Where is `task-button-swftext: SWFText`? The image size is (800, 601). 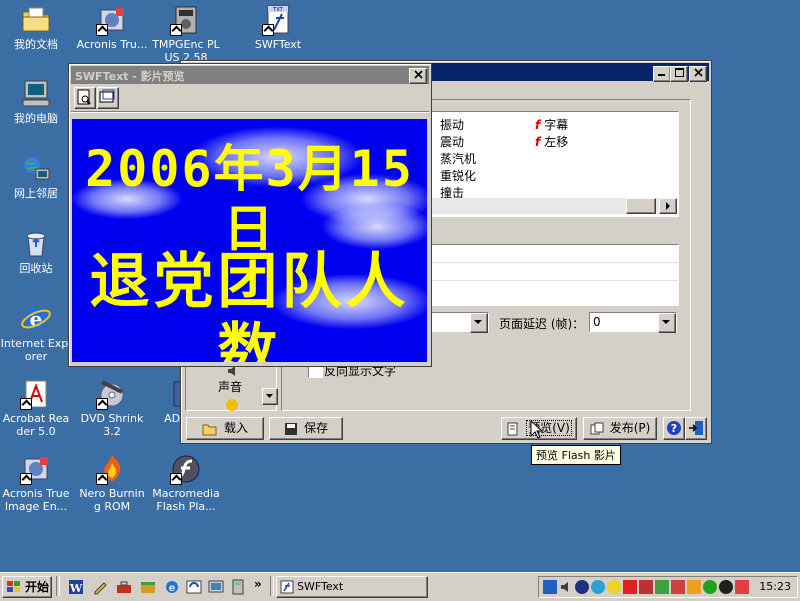
task-button-swftext: SWFText is located at coordinates (352, 587).